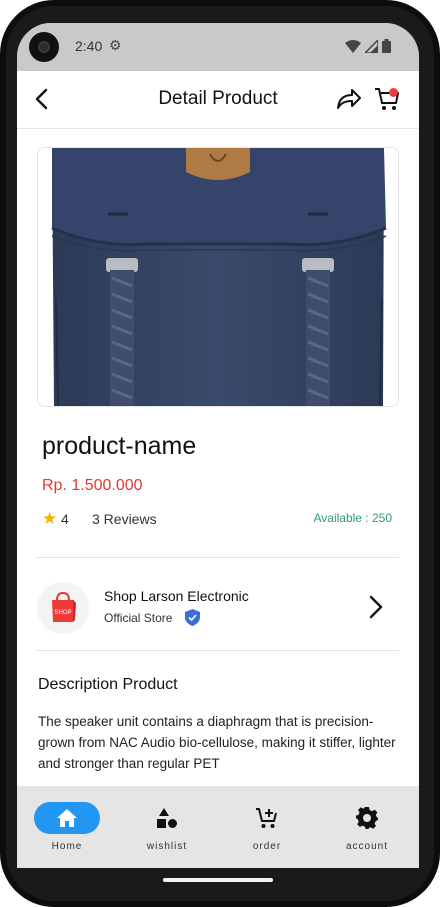 This screenshot has height=907, width=440. I want to click on shop-logo-text: SHOP, so click(62, 613).